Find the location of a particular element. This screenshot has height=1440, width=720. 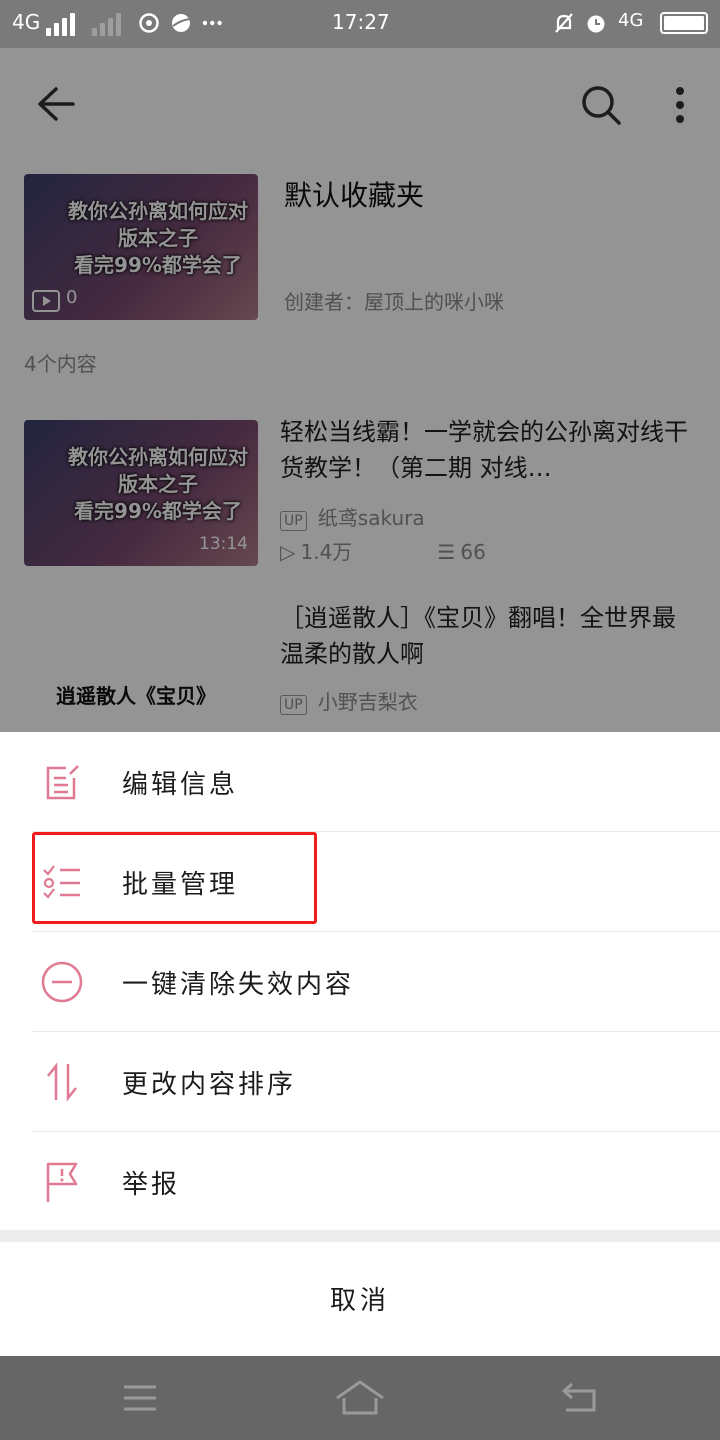

network-label-right: 4G is located at coordinates (631, 20).